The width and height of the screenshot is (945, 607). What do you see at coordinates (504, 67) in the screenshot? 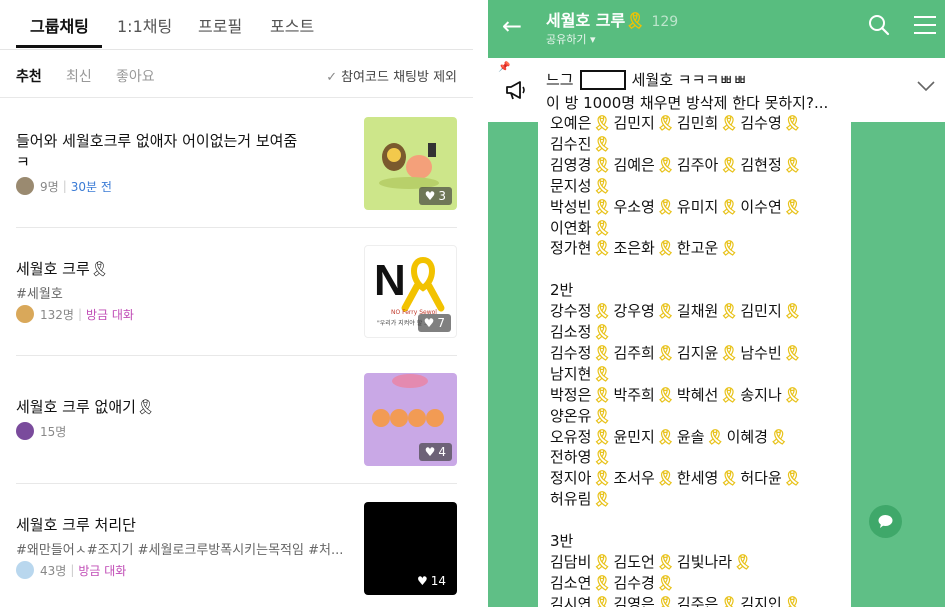
I see `pin-icon: 📌` at bounding box center [504, 67].